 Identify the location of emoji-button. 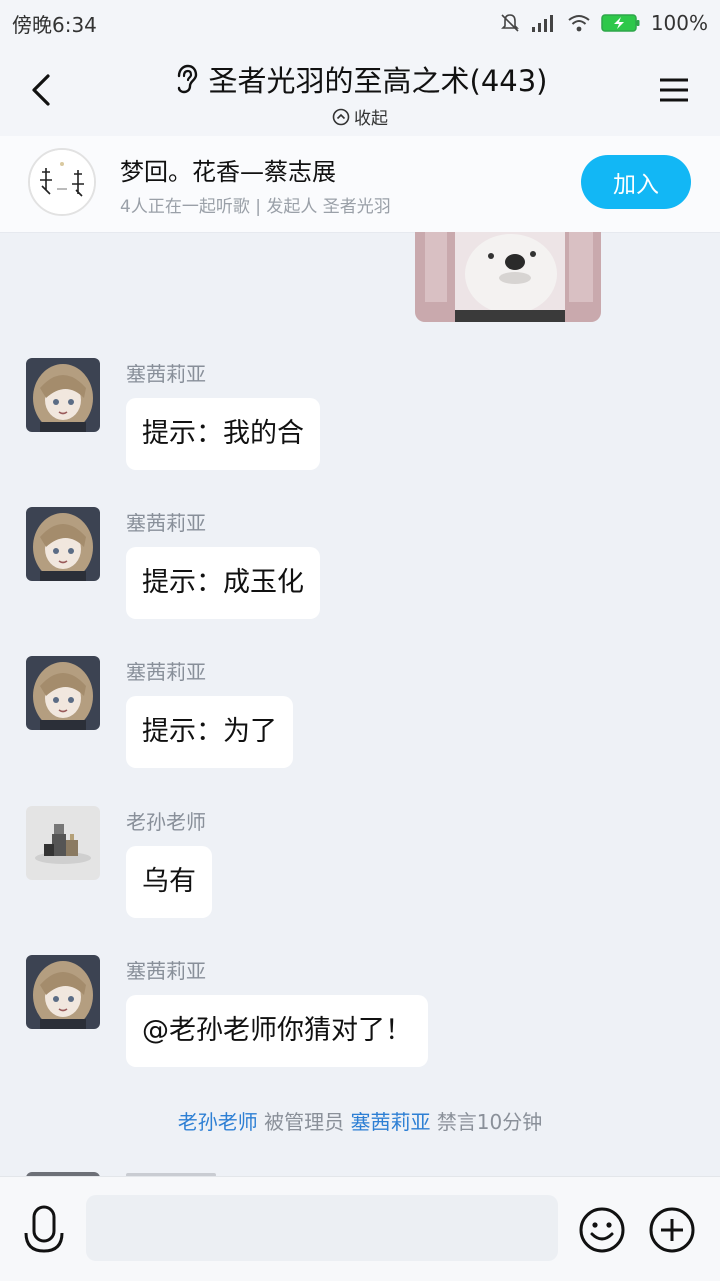
(602, 1230).